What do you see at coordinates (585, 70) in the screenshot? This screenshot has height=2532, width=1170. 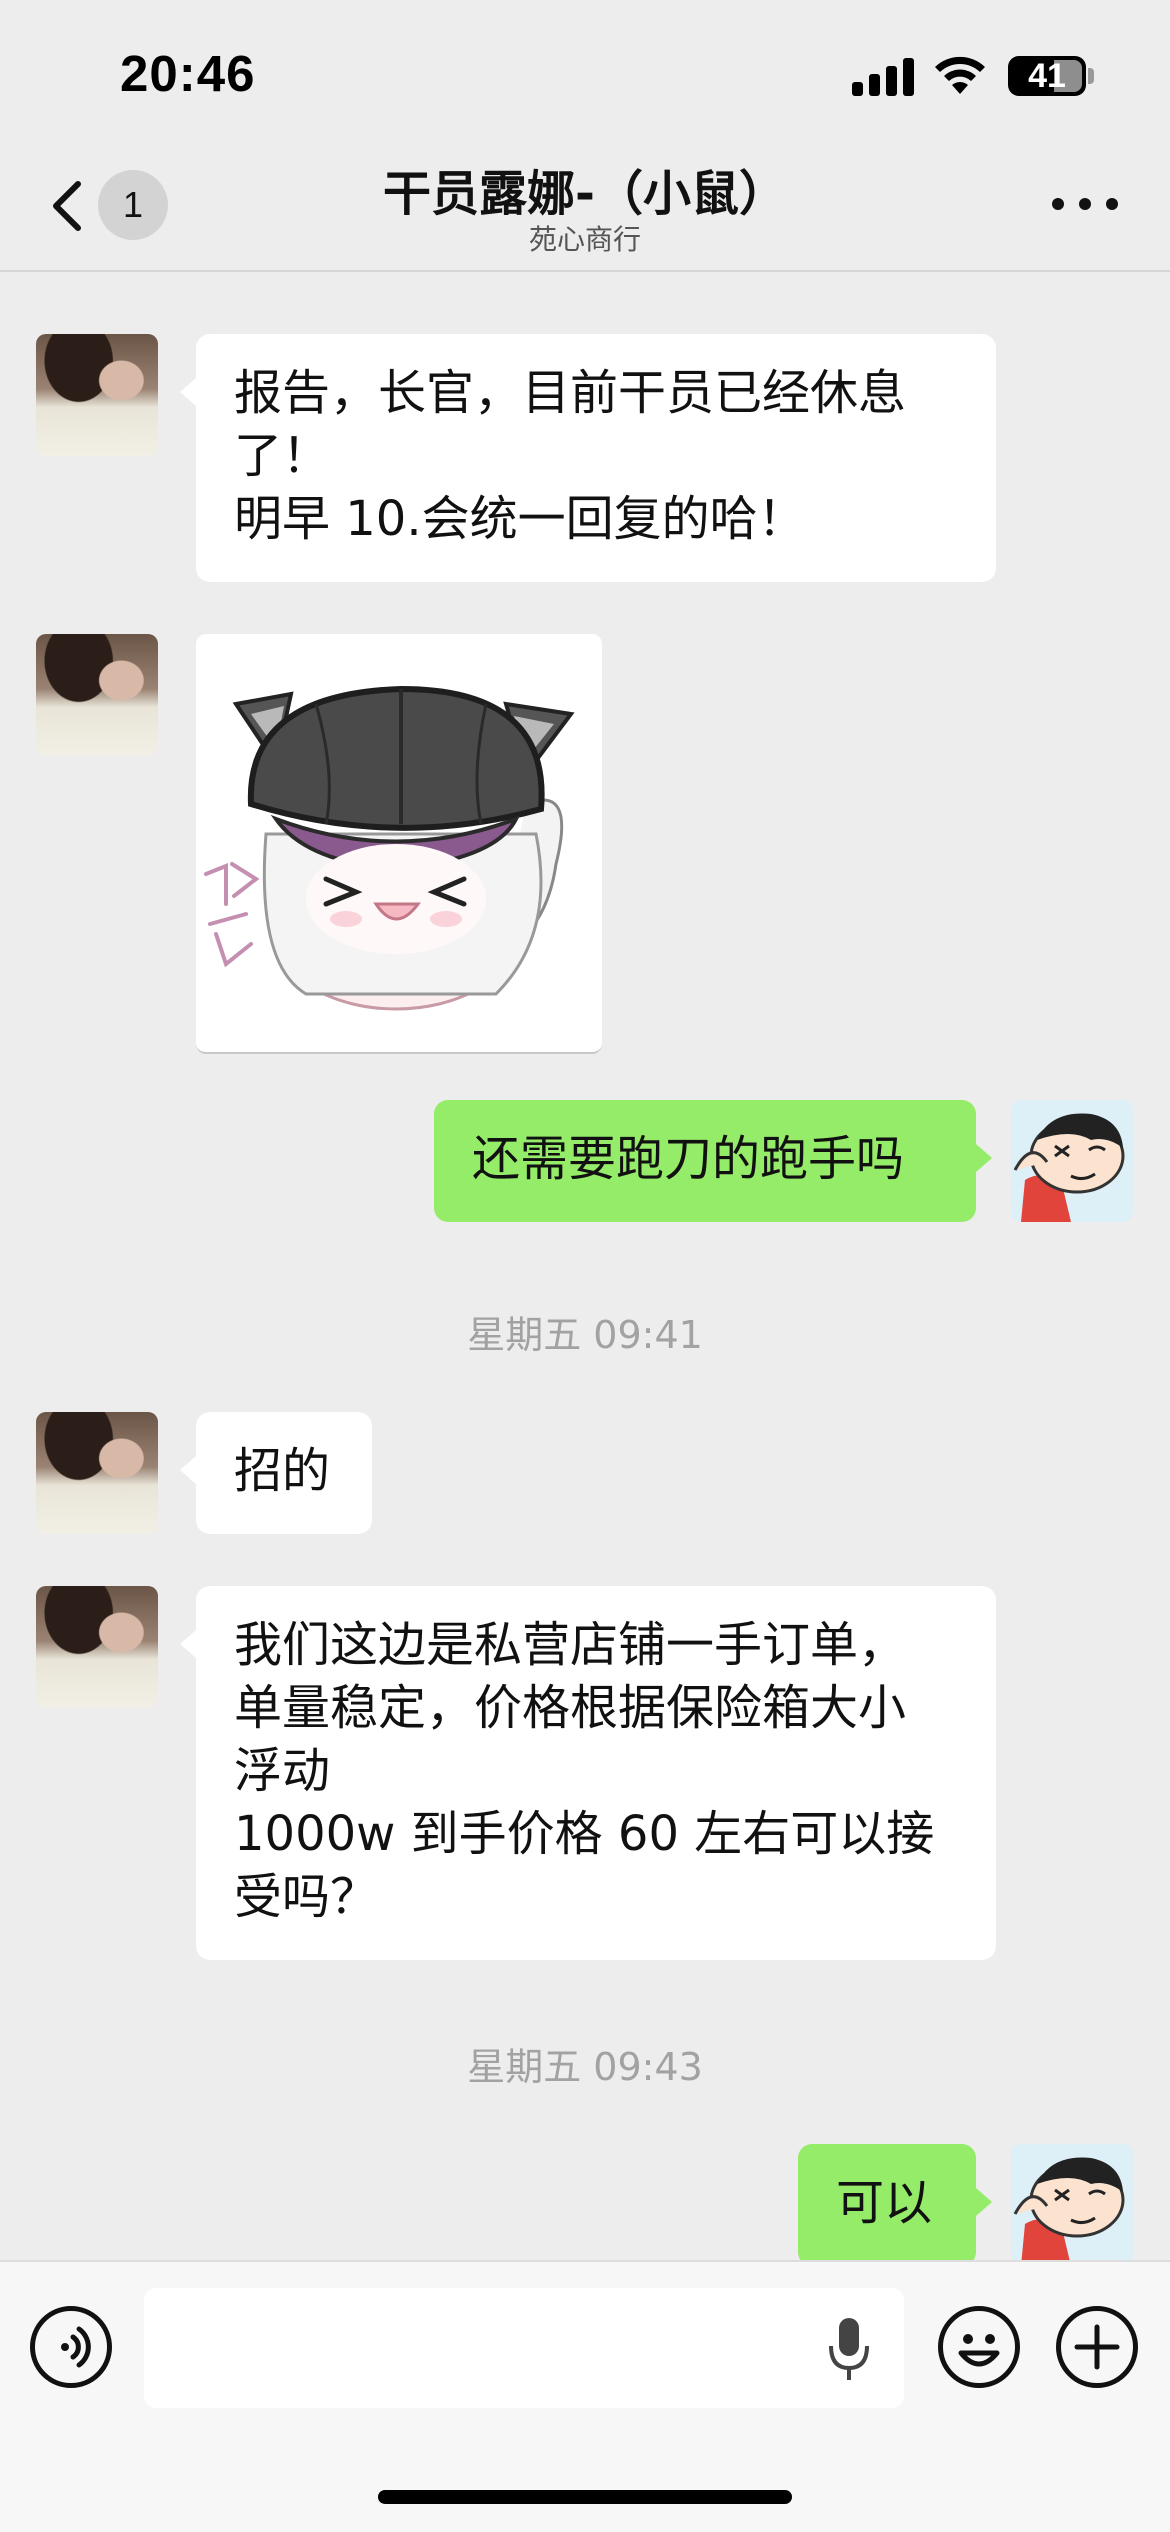 I see `status-bar: 20:46 41` at bounding box center [585, 70].